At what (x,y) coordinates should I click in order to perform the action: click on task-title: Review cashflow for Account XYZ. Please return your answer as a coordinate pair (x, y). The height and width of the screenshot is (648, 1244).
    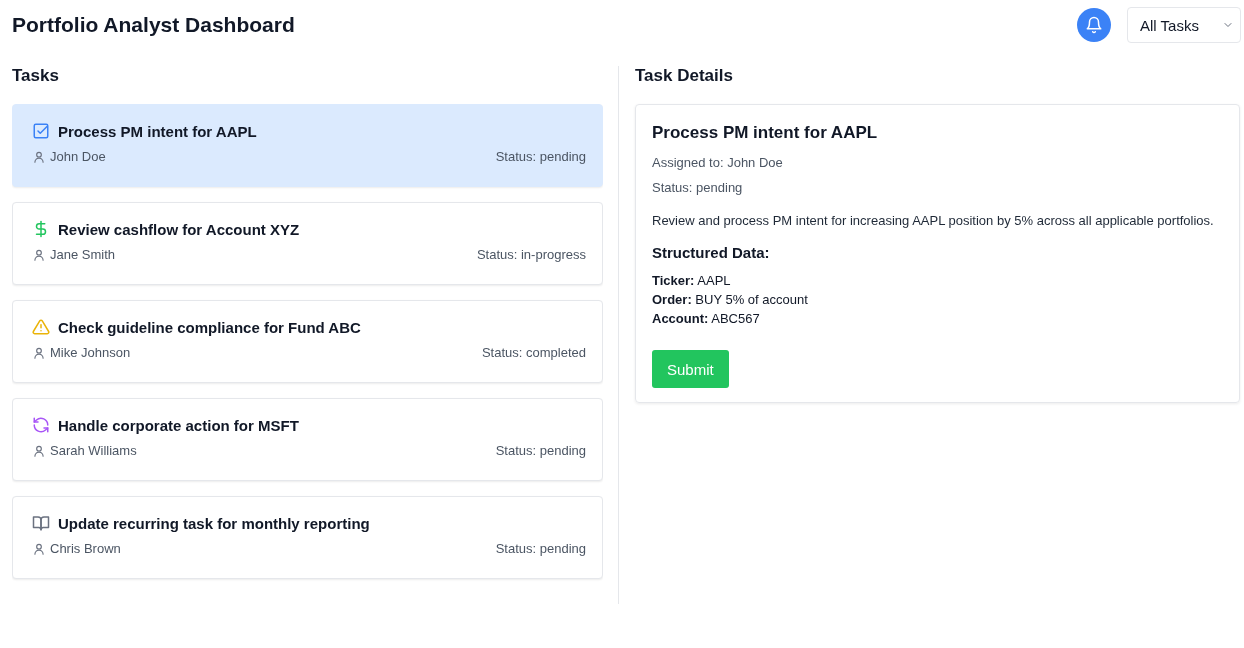
    Looking at the image, I should click on (179, 229).